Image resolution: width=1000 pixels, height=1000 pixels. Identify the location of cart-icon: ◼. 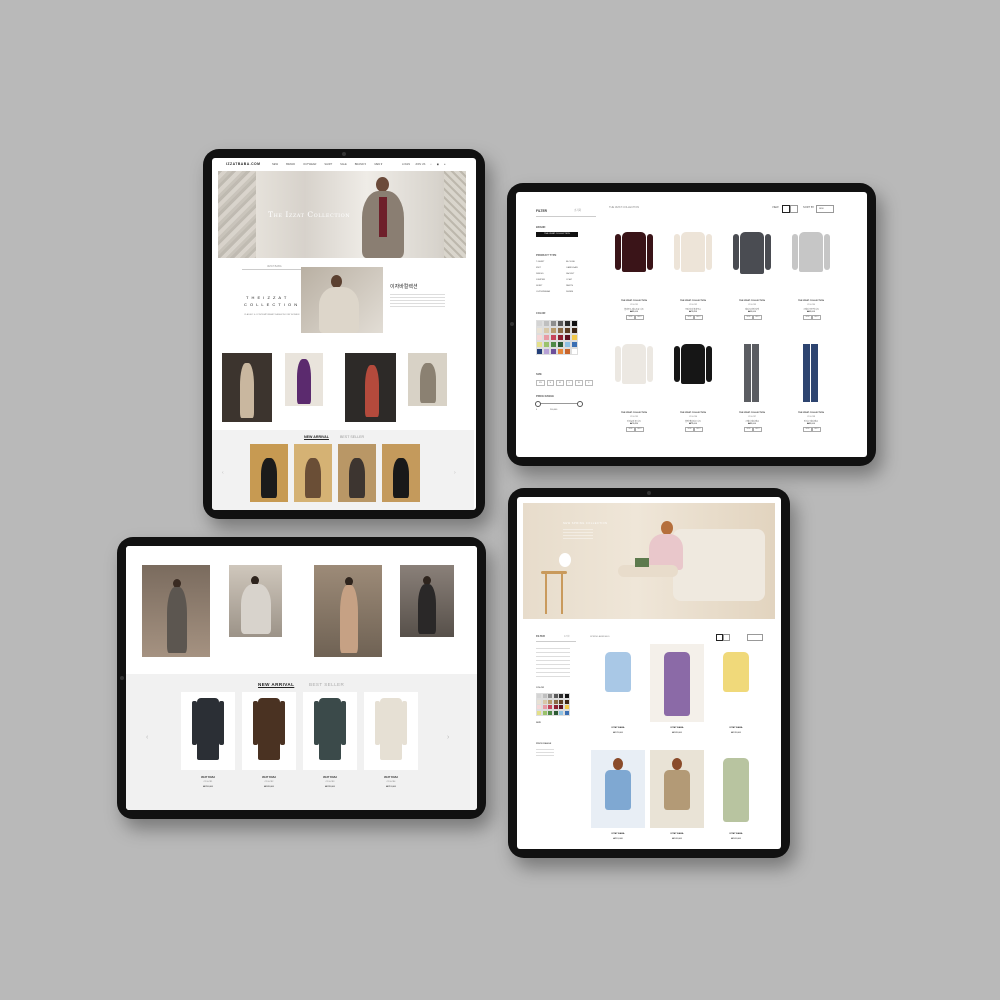
(438, 164).